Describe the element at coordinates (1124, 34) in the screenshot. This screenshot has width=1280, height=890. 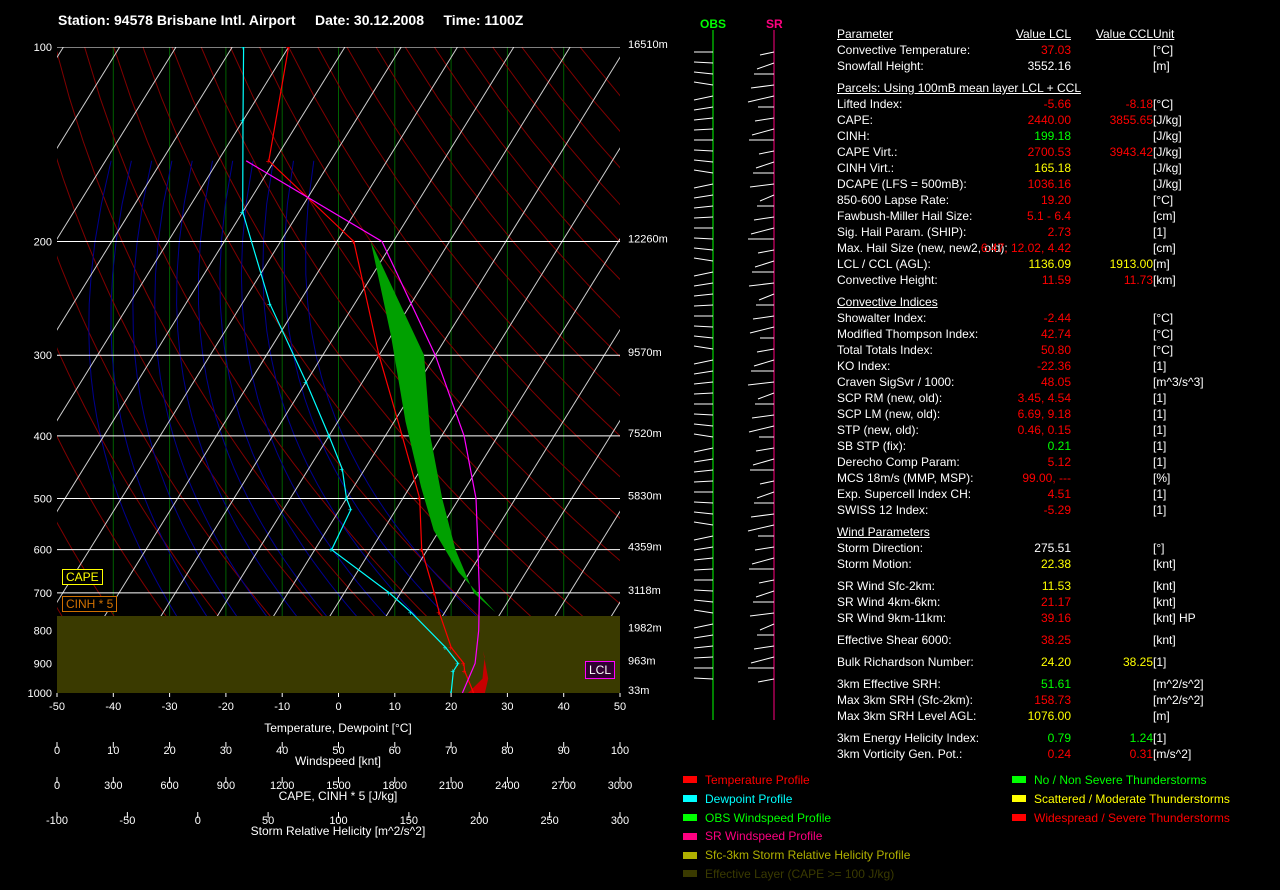
I see `param-value-ccl: Value CCL` at that location.